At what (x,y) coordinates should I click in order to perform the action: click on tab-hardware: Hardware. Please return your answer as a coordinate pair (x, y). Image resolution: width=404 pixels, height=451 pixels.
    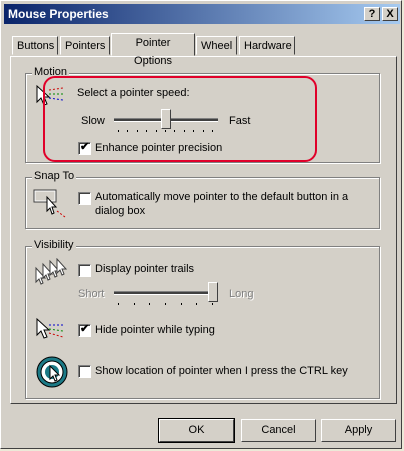
    Looking at the image, I should click on (267, 45).